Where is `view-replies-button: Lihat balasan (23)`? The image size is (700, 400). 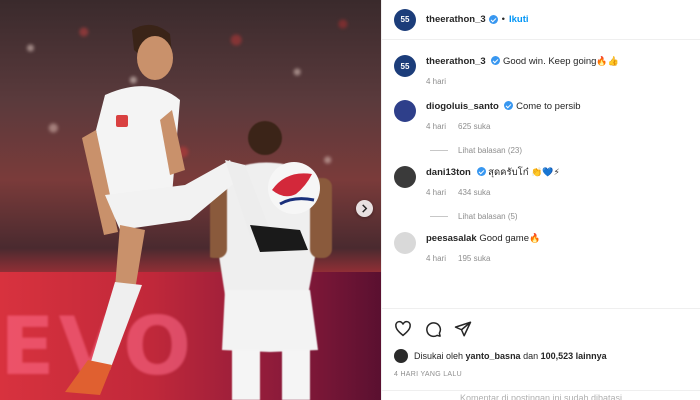
view-replies-button: Lihat balasan (23) is located at coordinates (559, 150).